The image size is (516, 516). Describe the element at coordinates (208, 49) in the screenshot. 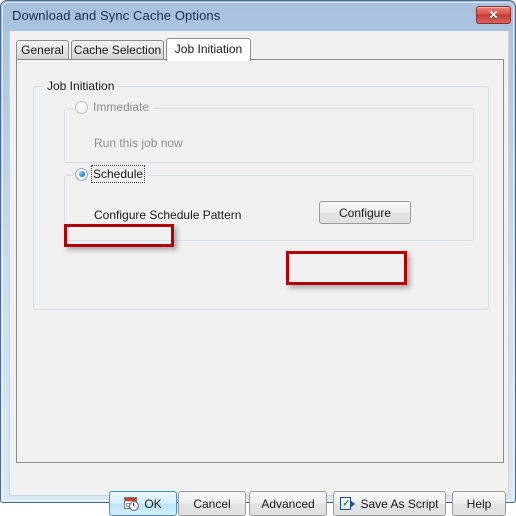

I see `tab-job-initiation: Job Initiation` at that location.